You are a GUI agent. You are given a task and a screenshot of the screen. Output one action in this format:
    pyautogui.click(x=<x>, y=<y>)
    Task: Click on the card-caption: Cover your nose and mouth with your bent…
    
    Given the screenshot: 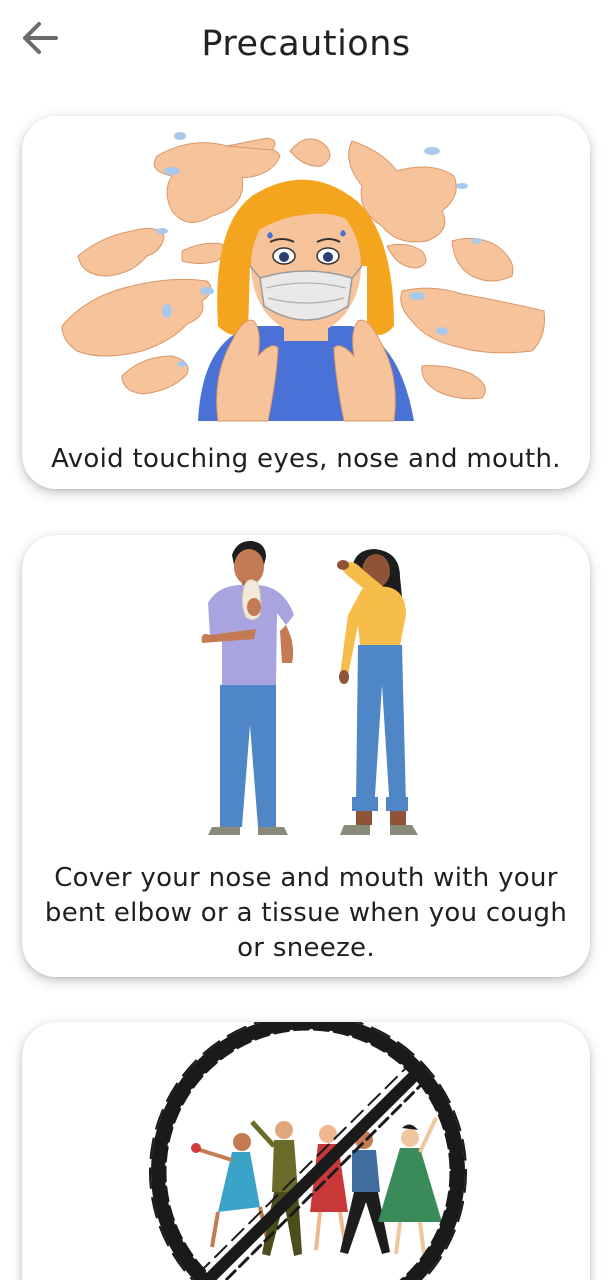 What is the action you would take?
    pyautogui.click(x=306, y=913)
    